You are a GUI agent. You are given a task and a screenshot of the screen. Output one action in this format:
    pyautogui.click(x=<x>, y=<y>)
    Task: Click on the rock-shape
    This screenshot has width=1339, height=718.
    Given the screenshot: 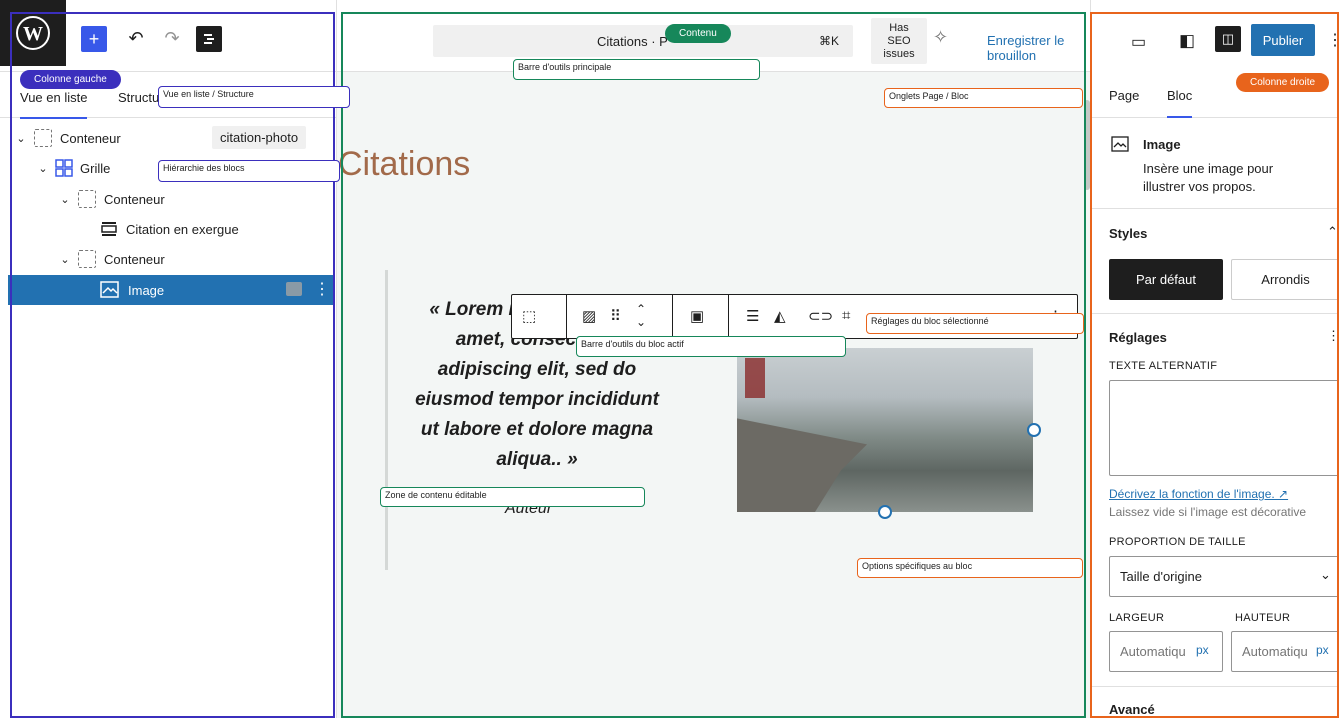 What is the action you would take?
    pyautogui.click(x=802, y=465)
    